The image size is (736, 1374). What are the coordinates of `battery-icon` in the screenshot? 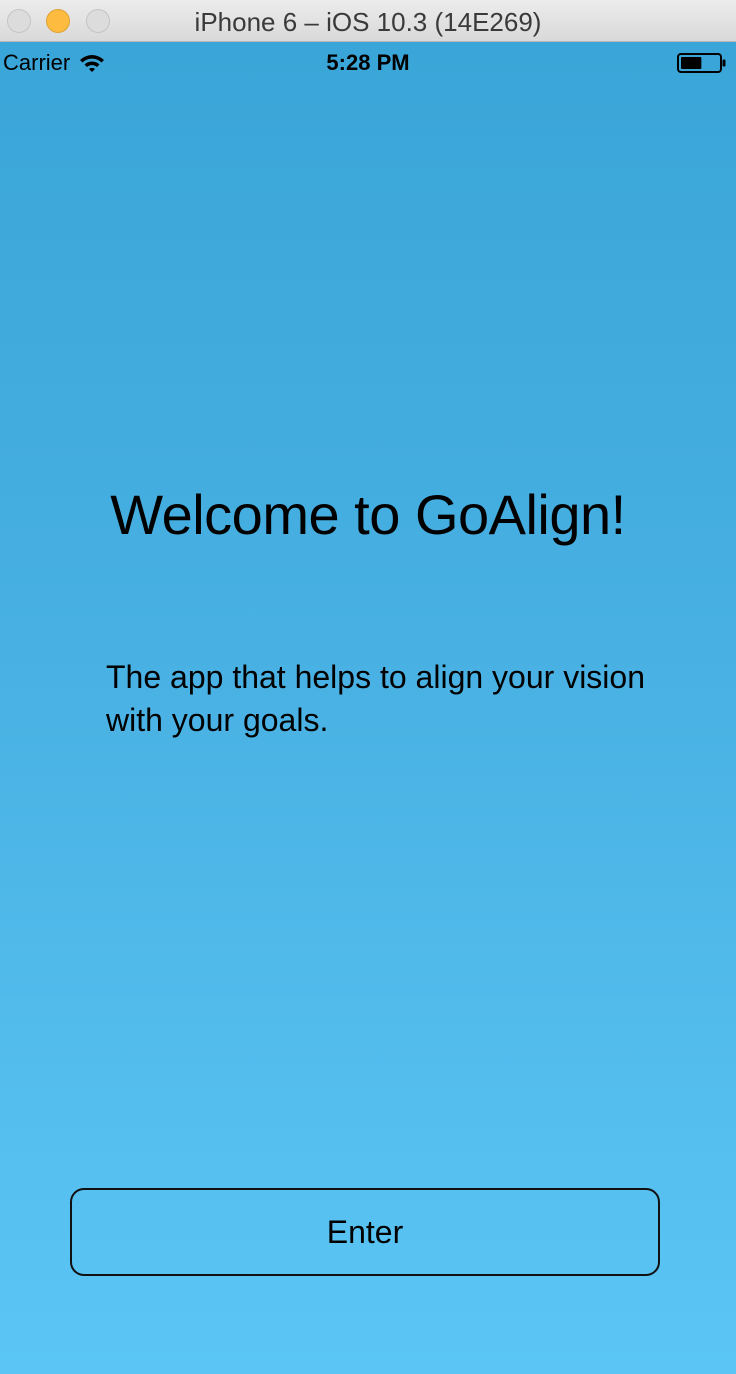 It's located at (701, 63).